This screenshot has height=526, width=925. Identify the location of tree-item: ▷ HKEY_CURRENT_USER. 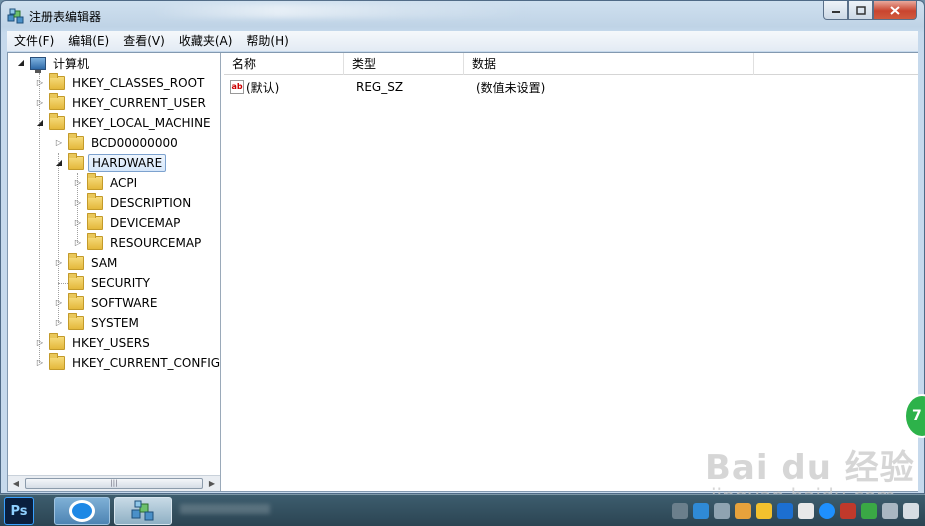
(122, 103).